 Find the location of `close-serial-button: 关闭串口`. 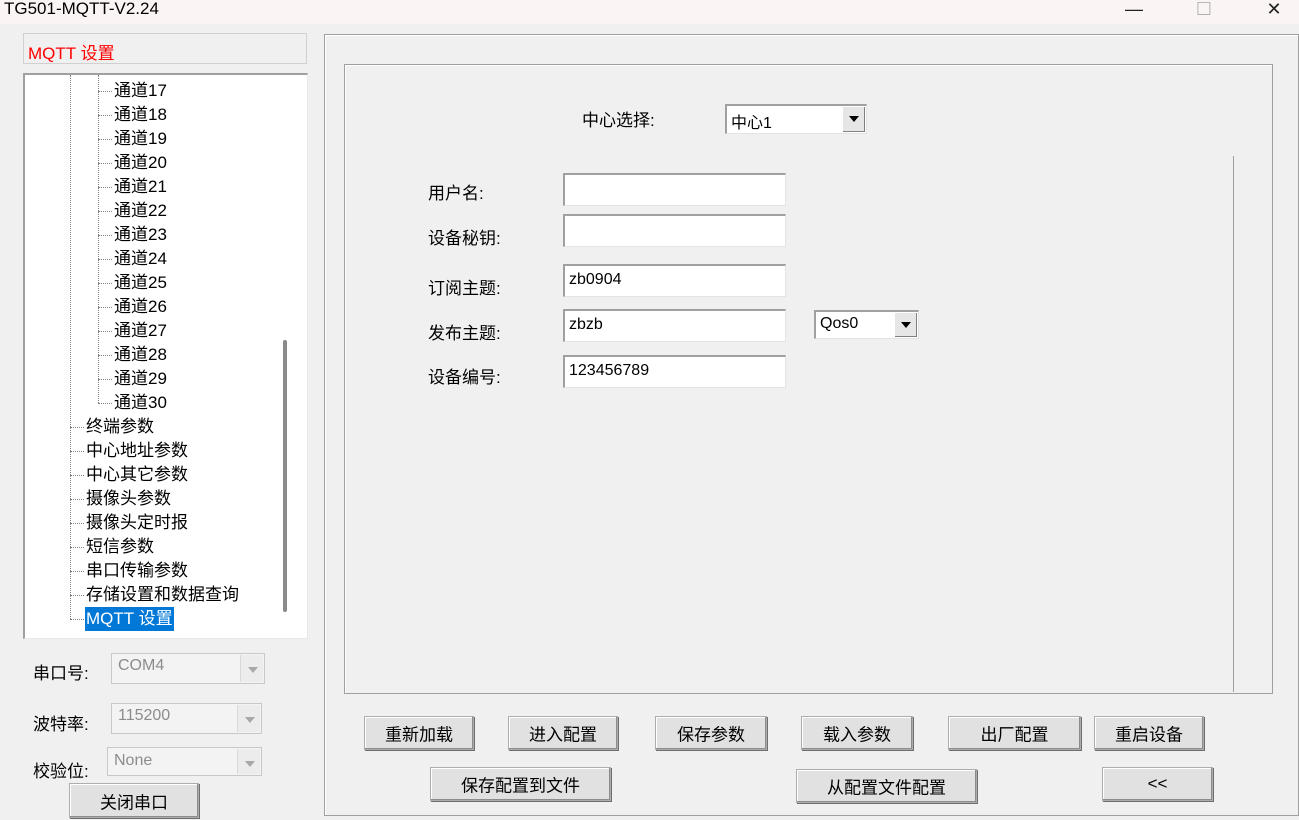

close-serial-button: 关闭串口 is located at coordinates (134, 800).